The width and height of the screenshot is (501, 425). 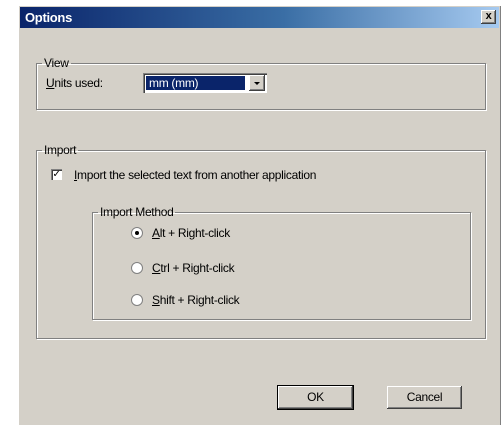 What do you see at coordinates (49, 17) in the screenshot?
I see `dialog-title: Options` at bounding box center [49, 17].